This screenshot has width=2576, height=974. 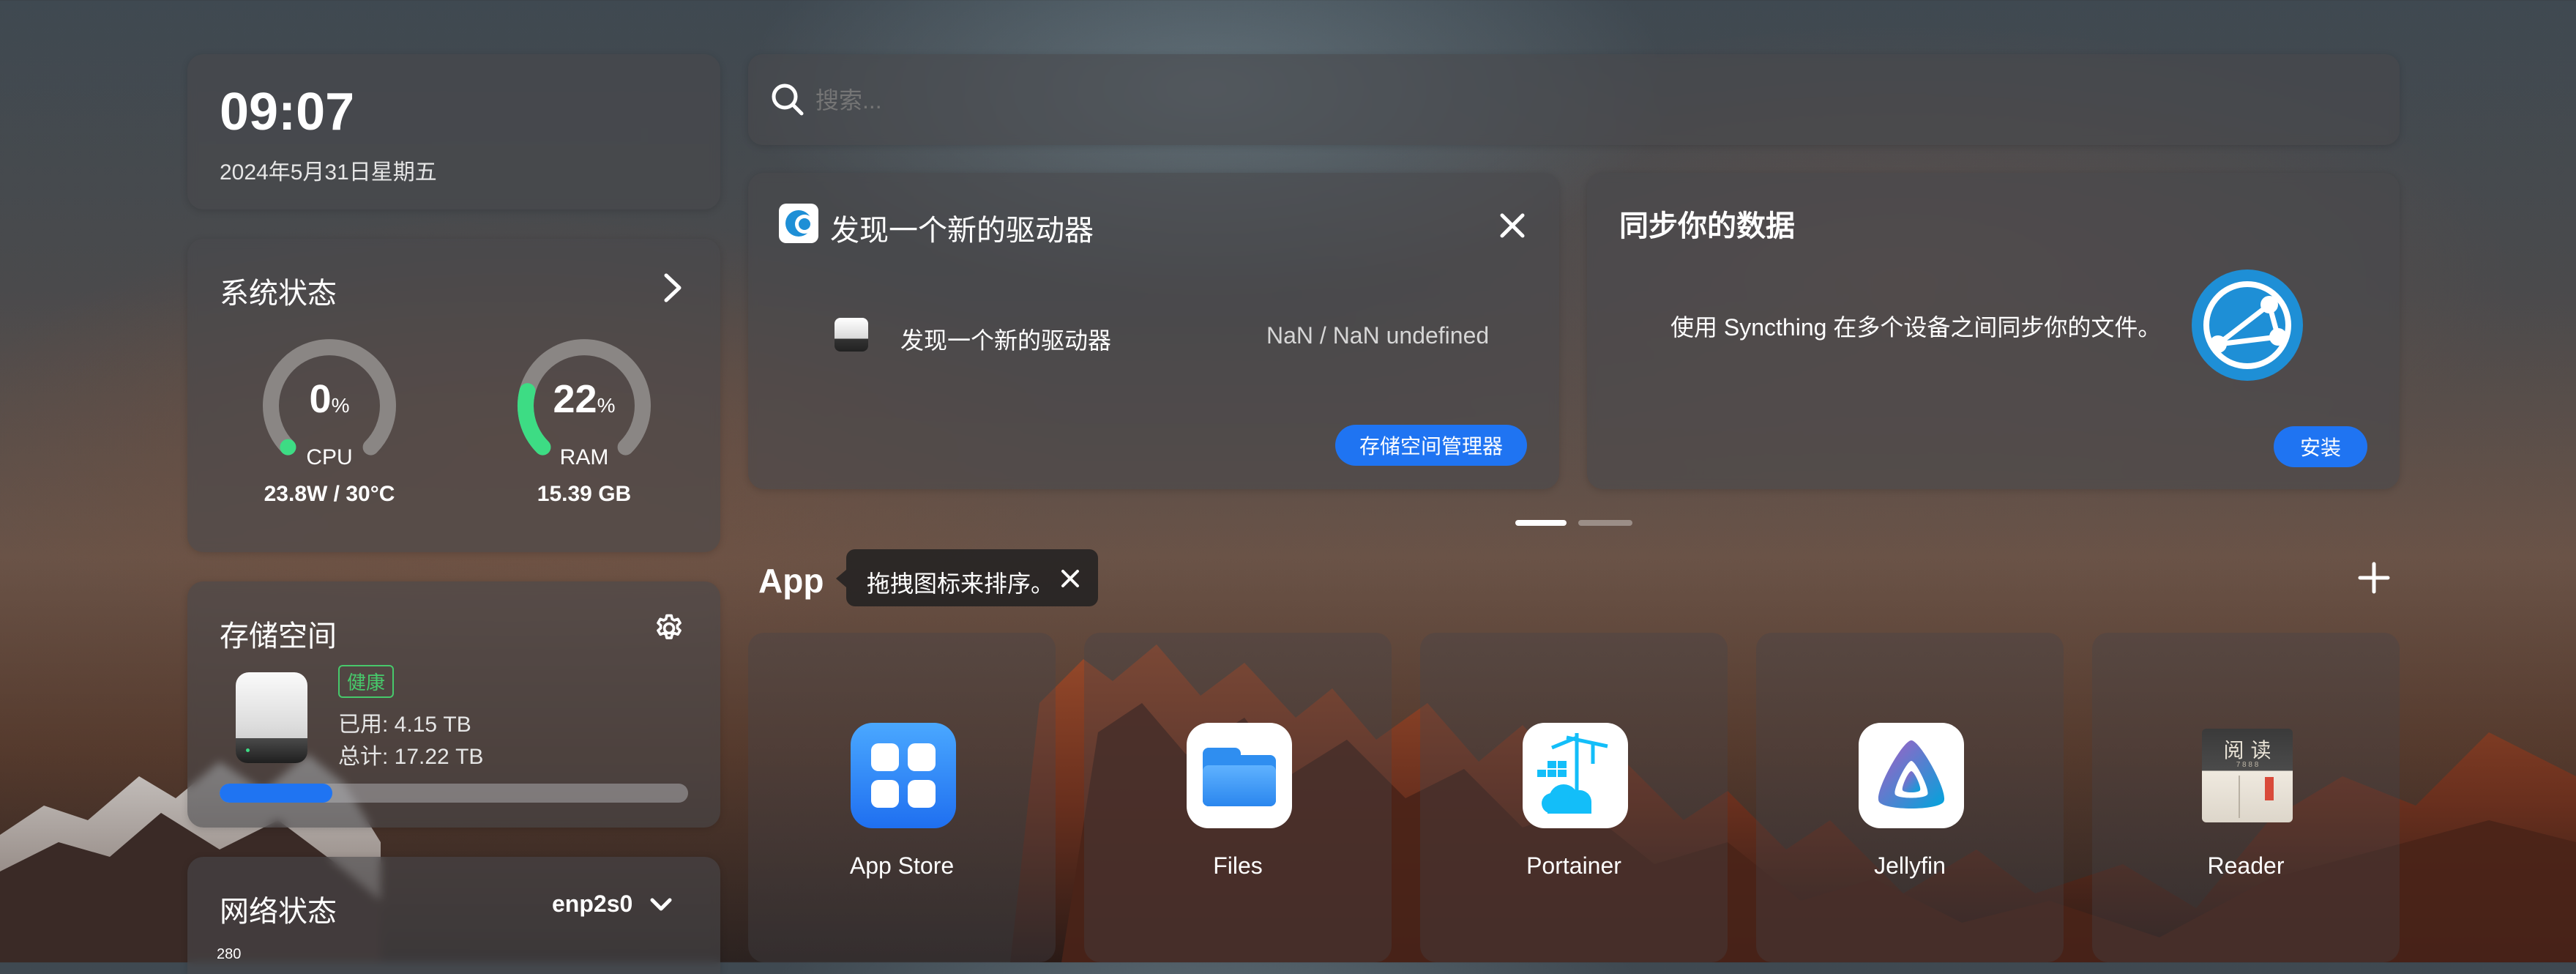 What do you see at coordinates (278, 636) in the screenshot?
I see `storage-title: 存储空间` at bounding box center [278, 636].